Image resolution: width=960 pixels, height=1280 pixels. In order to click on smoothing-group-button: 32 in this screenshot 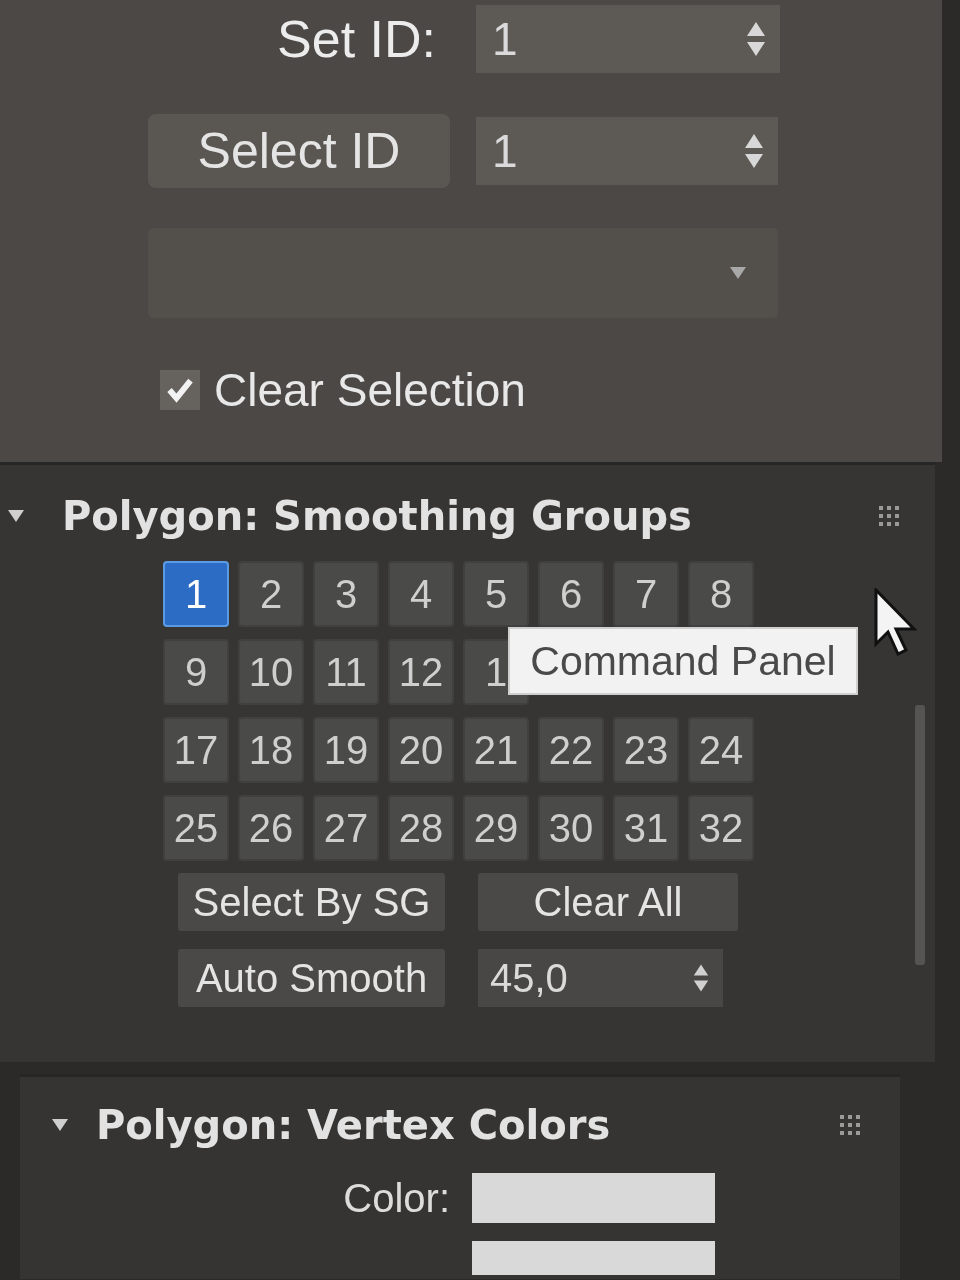, I will do `click(721, 828)`.